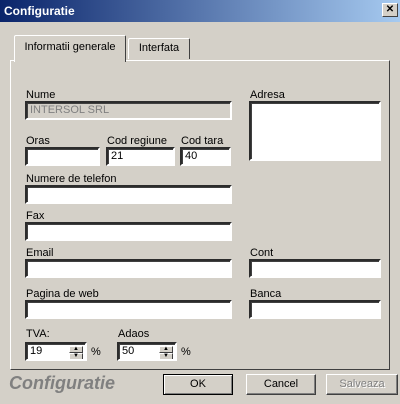 This screenshot has width=400, height=404. I want to click on footer-title: Configuratie, so click(62, 383).